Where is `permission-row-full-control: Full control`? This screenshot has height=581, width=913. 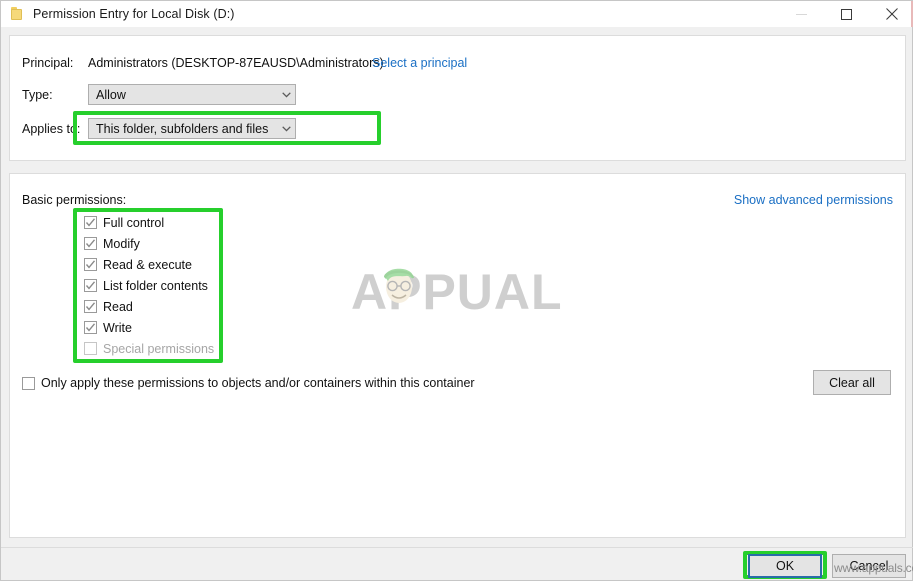 permission-row-full-control: Full control is located at coordinates (149, 222).